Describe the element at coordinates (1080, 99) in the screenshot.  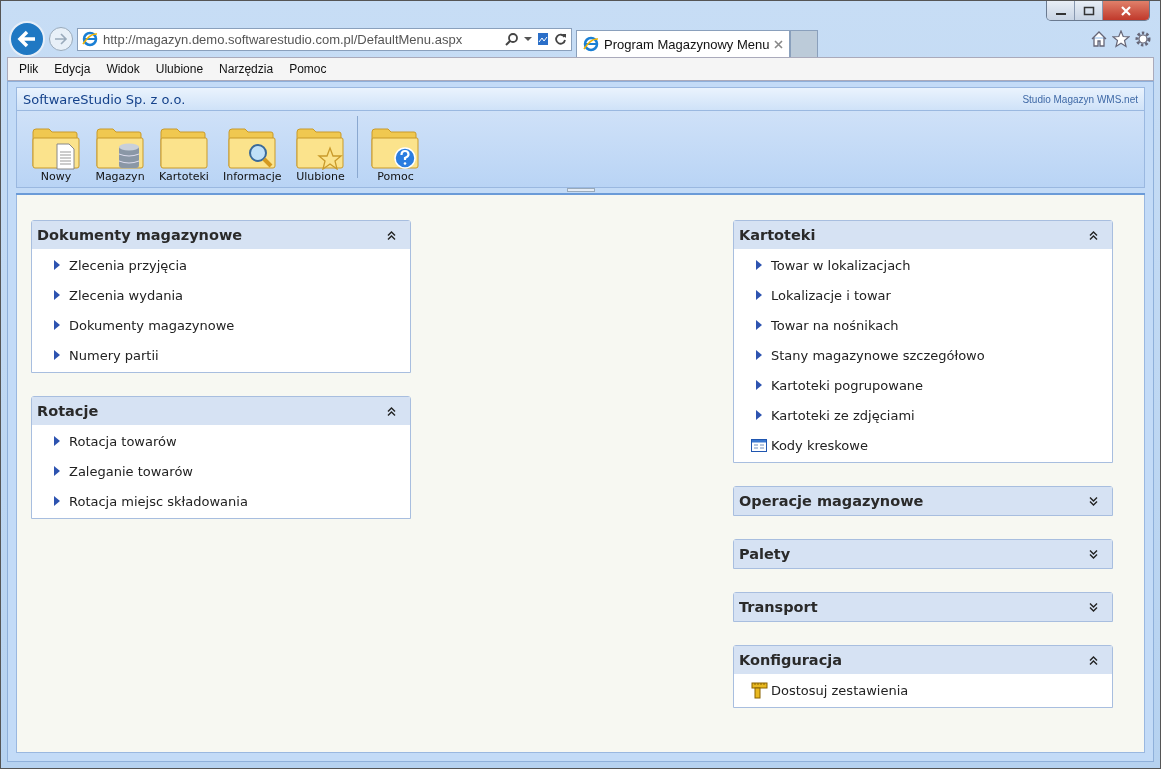
I see `product-name: Studio Magazyn WMS.net` at that location.